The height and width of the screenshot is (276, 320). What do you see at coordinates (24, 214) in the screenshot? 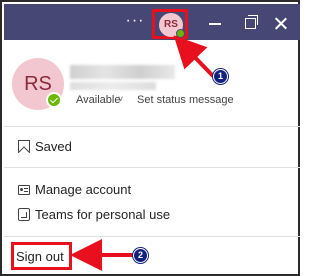
I see `open-external-icon` at bounding box center [24, 214].